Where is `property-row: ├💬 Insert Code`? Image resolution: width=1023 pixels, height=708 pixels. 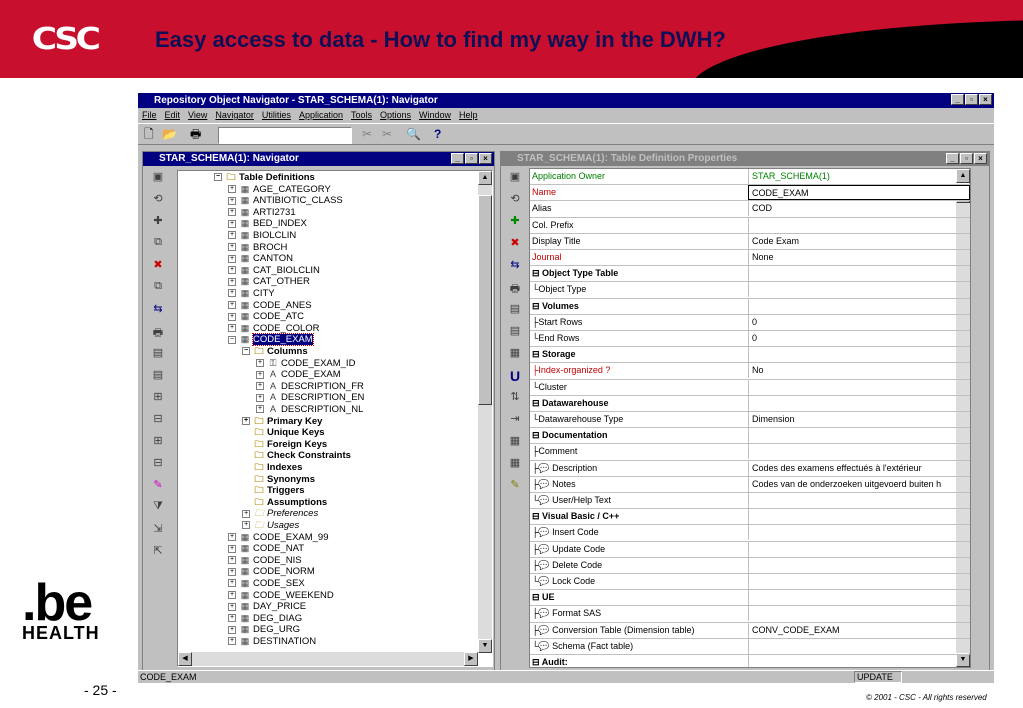
property-row: ├💬 Insert Code is located at coordinates (750, 533).